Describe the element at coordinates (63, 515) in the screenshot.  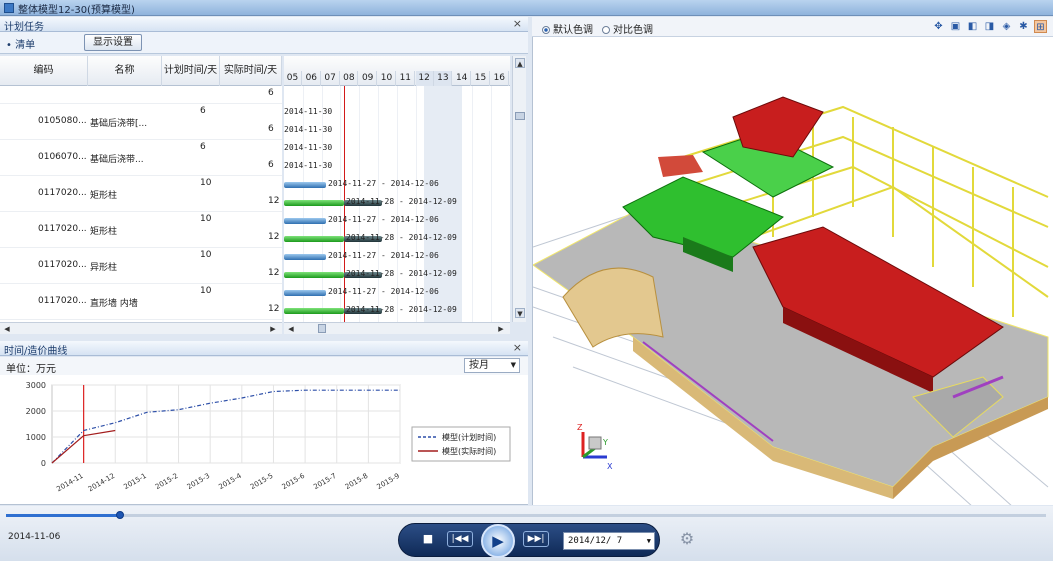
I see `timeline-progress` at that location.